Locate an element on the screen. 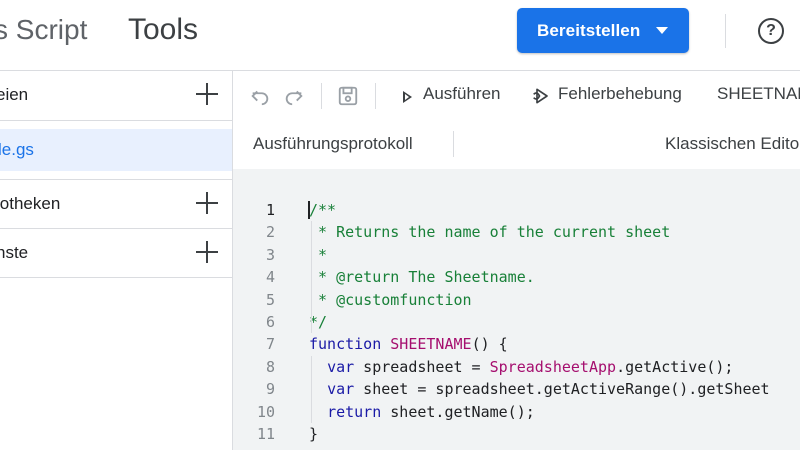 Image resolution: width=800 pixels, height=450 pixels. line-number: 1 is located at coordinates (270, 210).